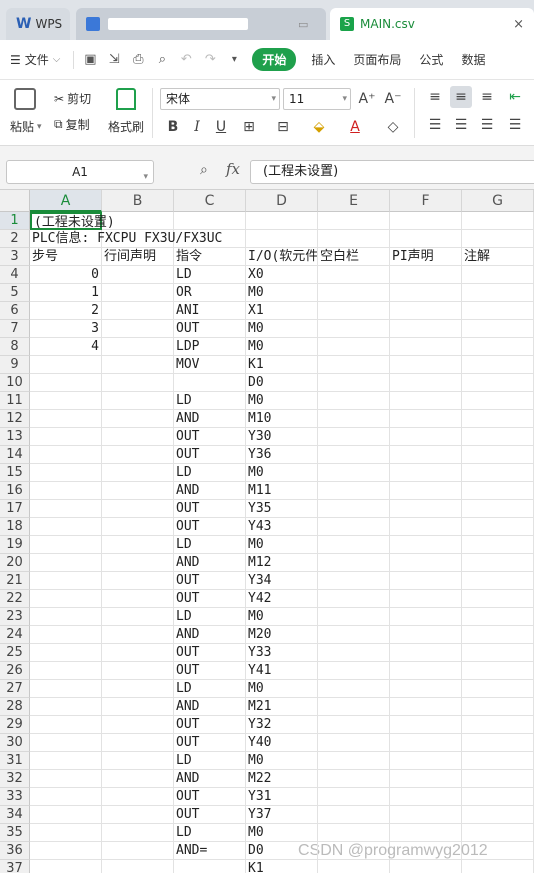 This screenshot has width=534, height=873. Describe the element at coordinates (354, 419) in the screenshot. I see `cell-e12` at that location.